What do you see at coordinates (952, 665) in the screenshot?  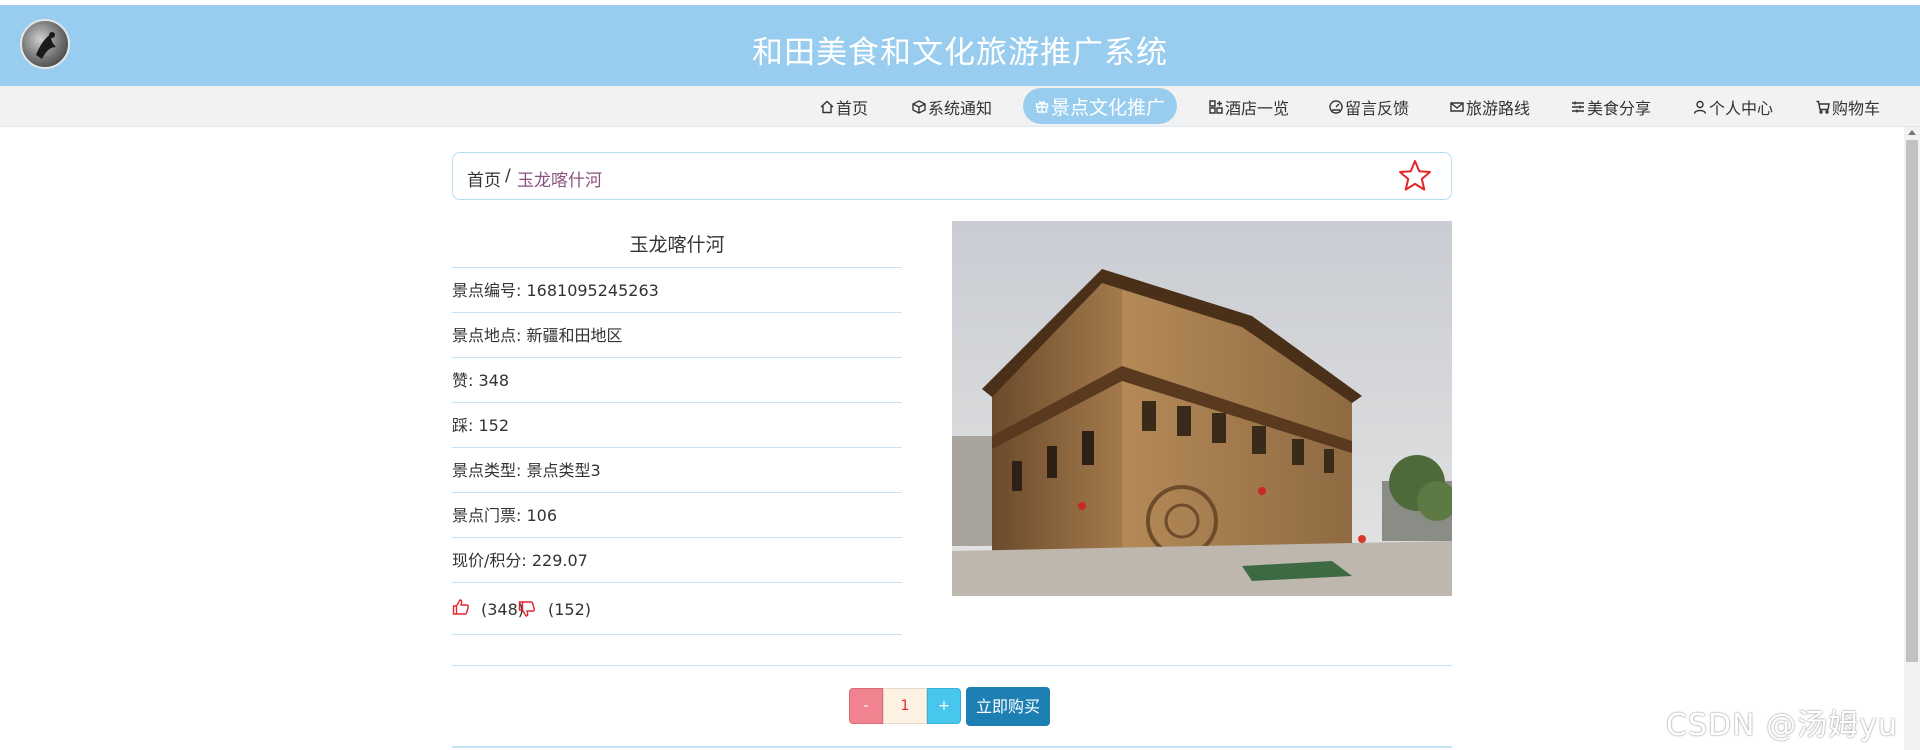 I see `content-divider` at bounding box center [952, 665].